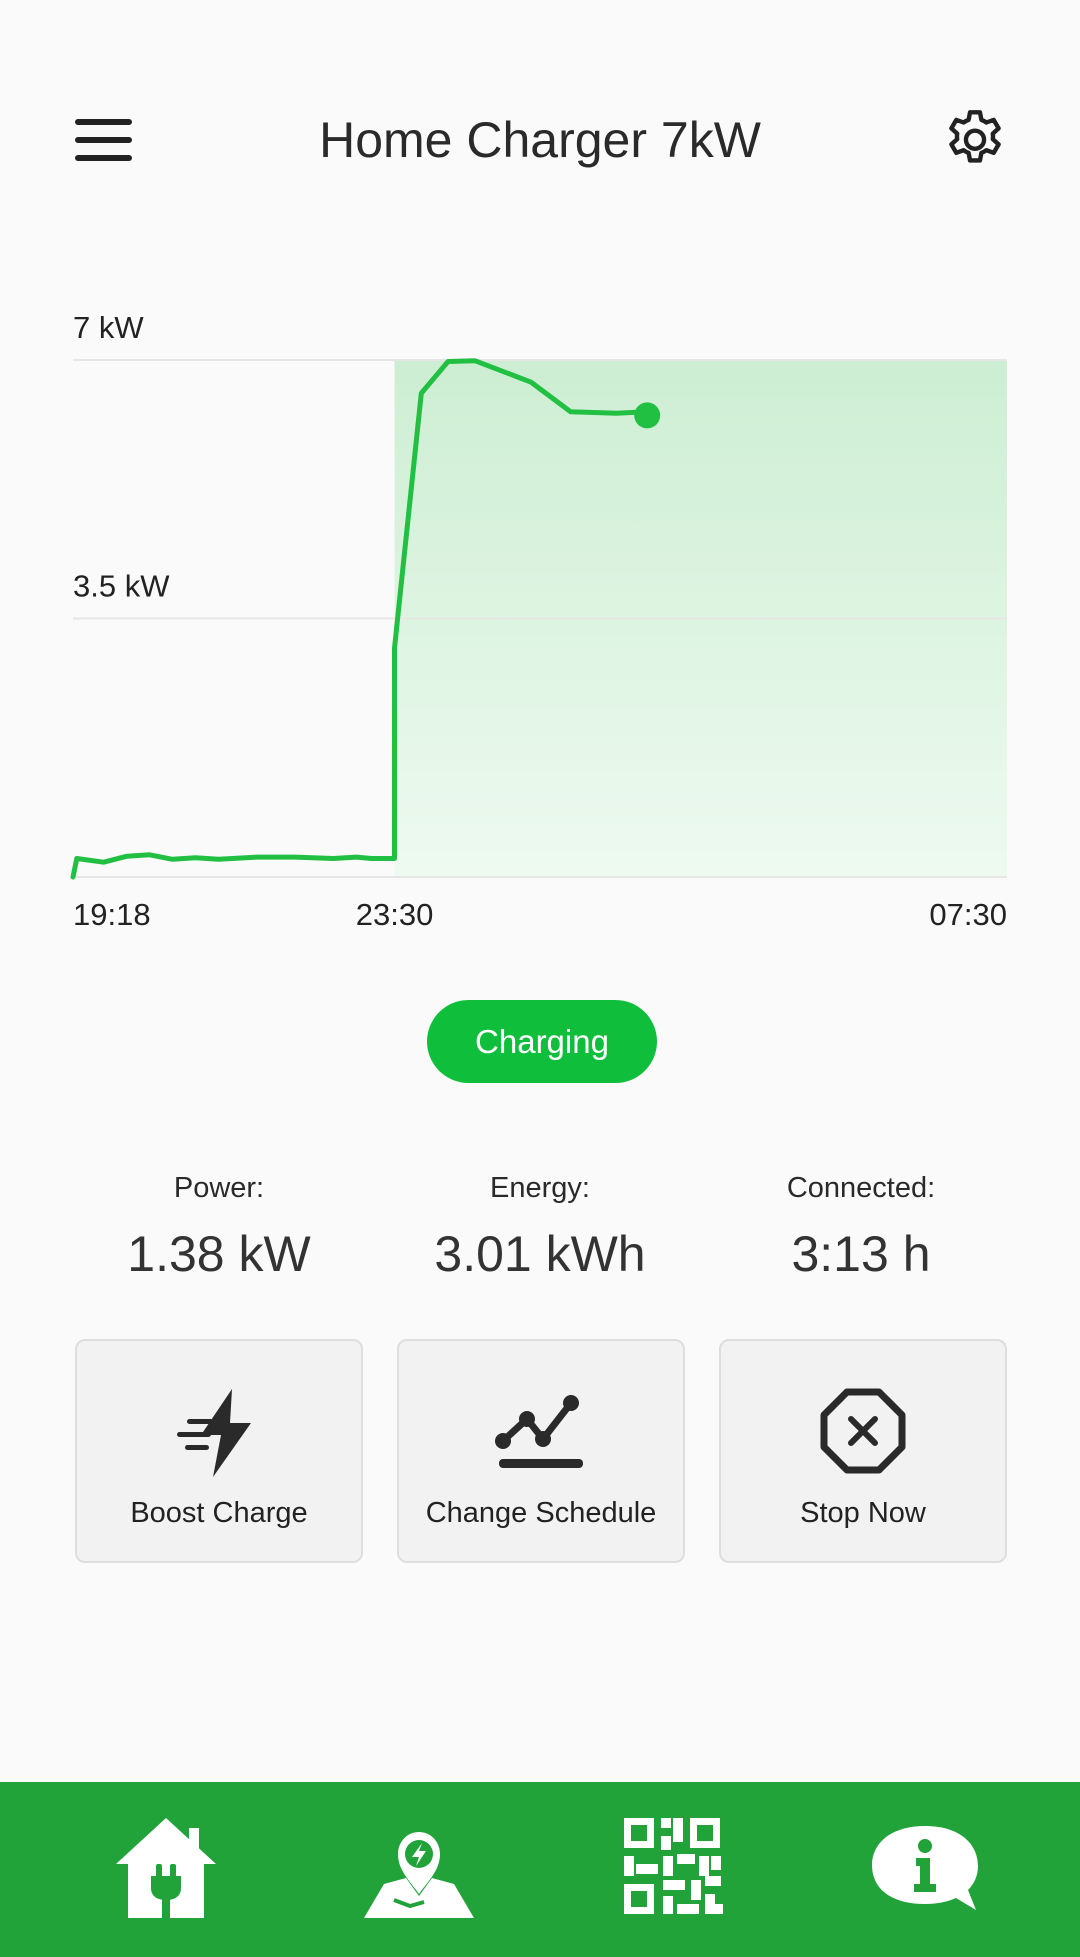  I want to click on stat-value: 3.01 kWh, so click(540, 1254).